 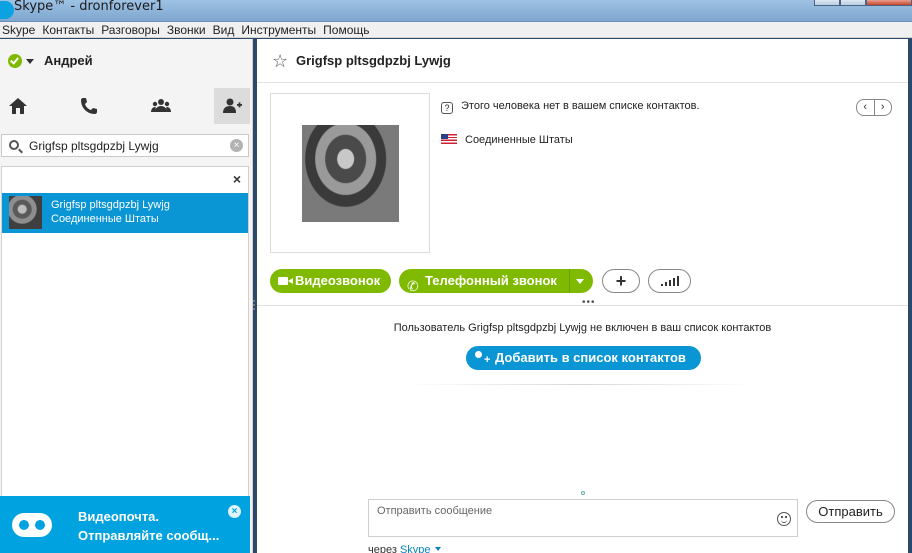 I want to click on send-button: Отправить, so click(x=850, y=511).